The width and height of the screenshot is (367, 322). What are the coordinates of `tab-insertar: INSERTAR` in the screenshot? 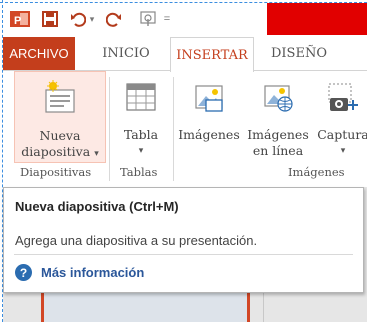 It's located at (212, 54).